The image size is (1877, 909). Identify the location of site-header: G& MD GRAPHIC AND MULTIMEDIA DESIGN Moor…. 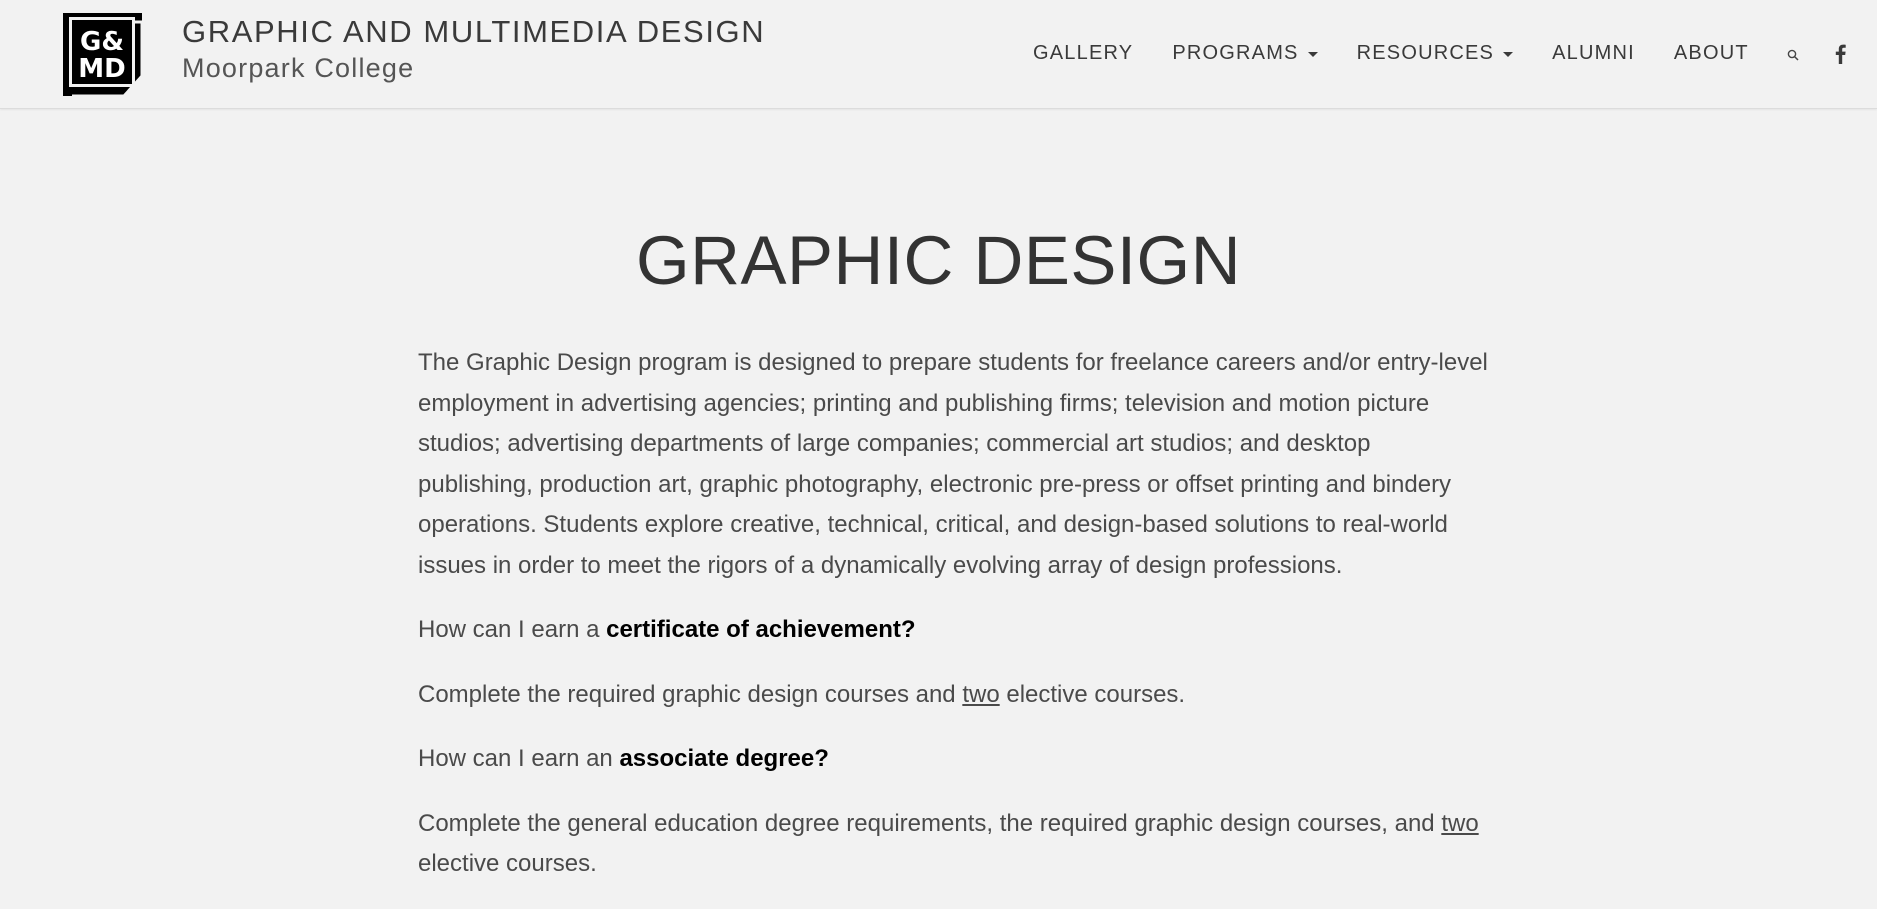
(938, 54).